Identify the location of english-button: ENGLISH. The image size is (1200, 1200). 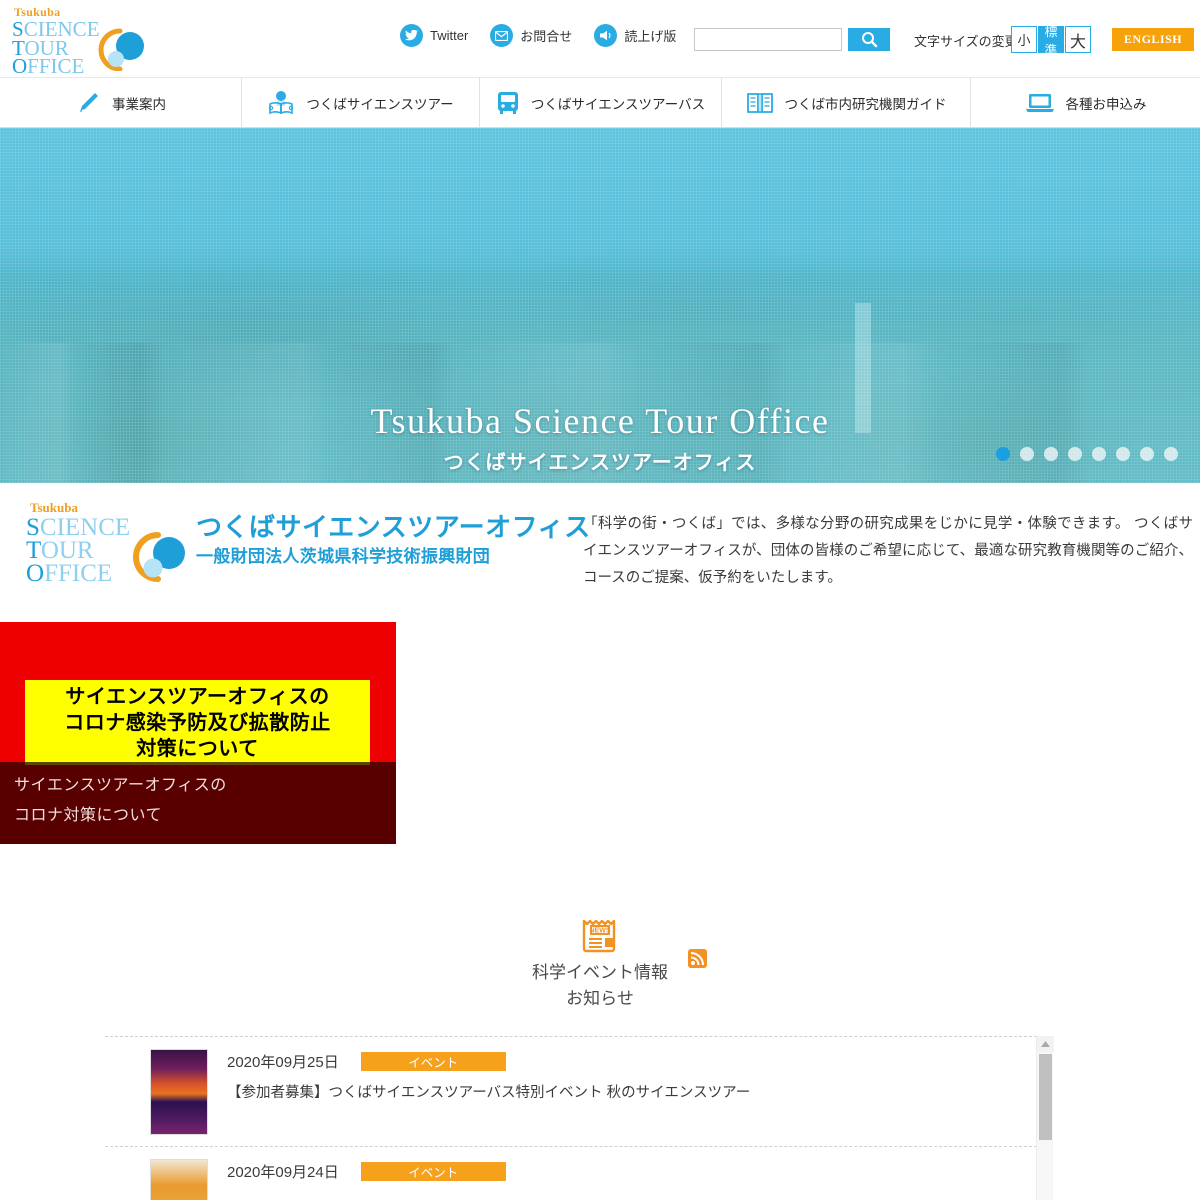
(1153, 39).